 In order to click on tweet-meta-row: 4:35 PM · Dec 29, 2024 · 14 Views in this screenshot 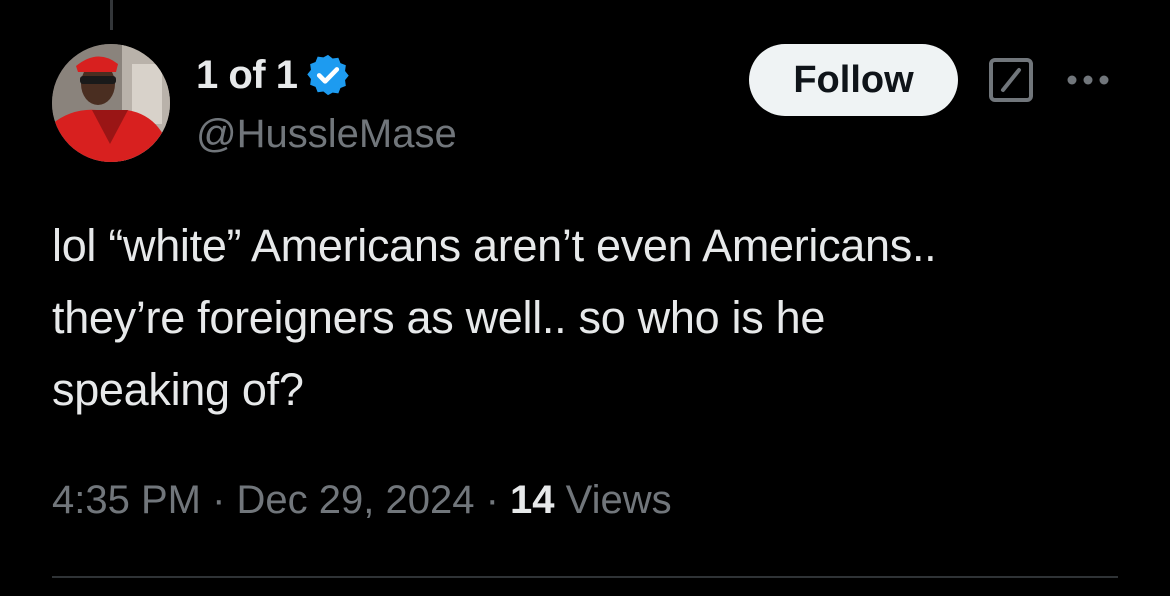, I will do `click(362, 500)`.